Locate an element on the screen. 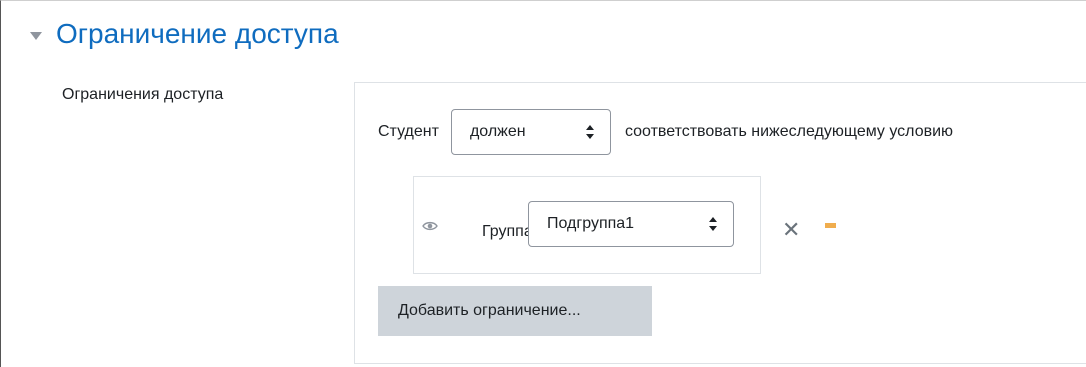  close-icon: ✕ is located at coordinates (791, 230).